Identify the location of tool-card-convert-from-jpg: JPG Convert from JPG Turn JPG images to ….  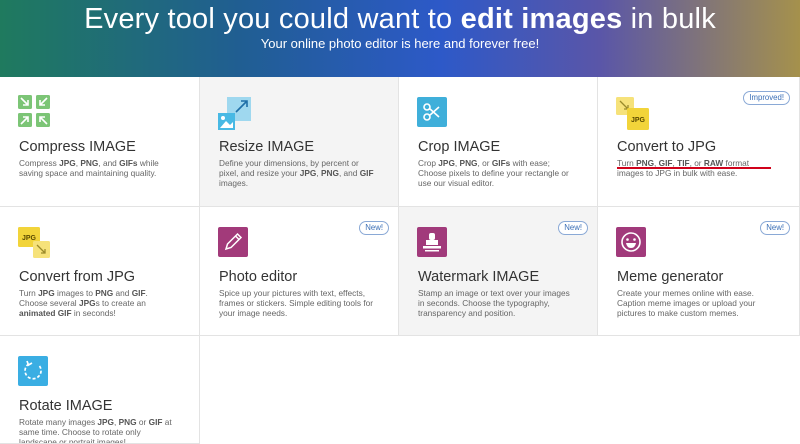
(100, 271).